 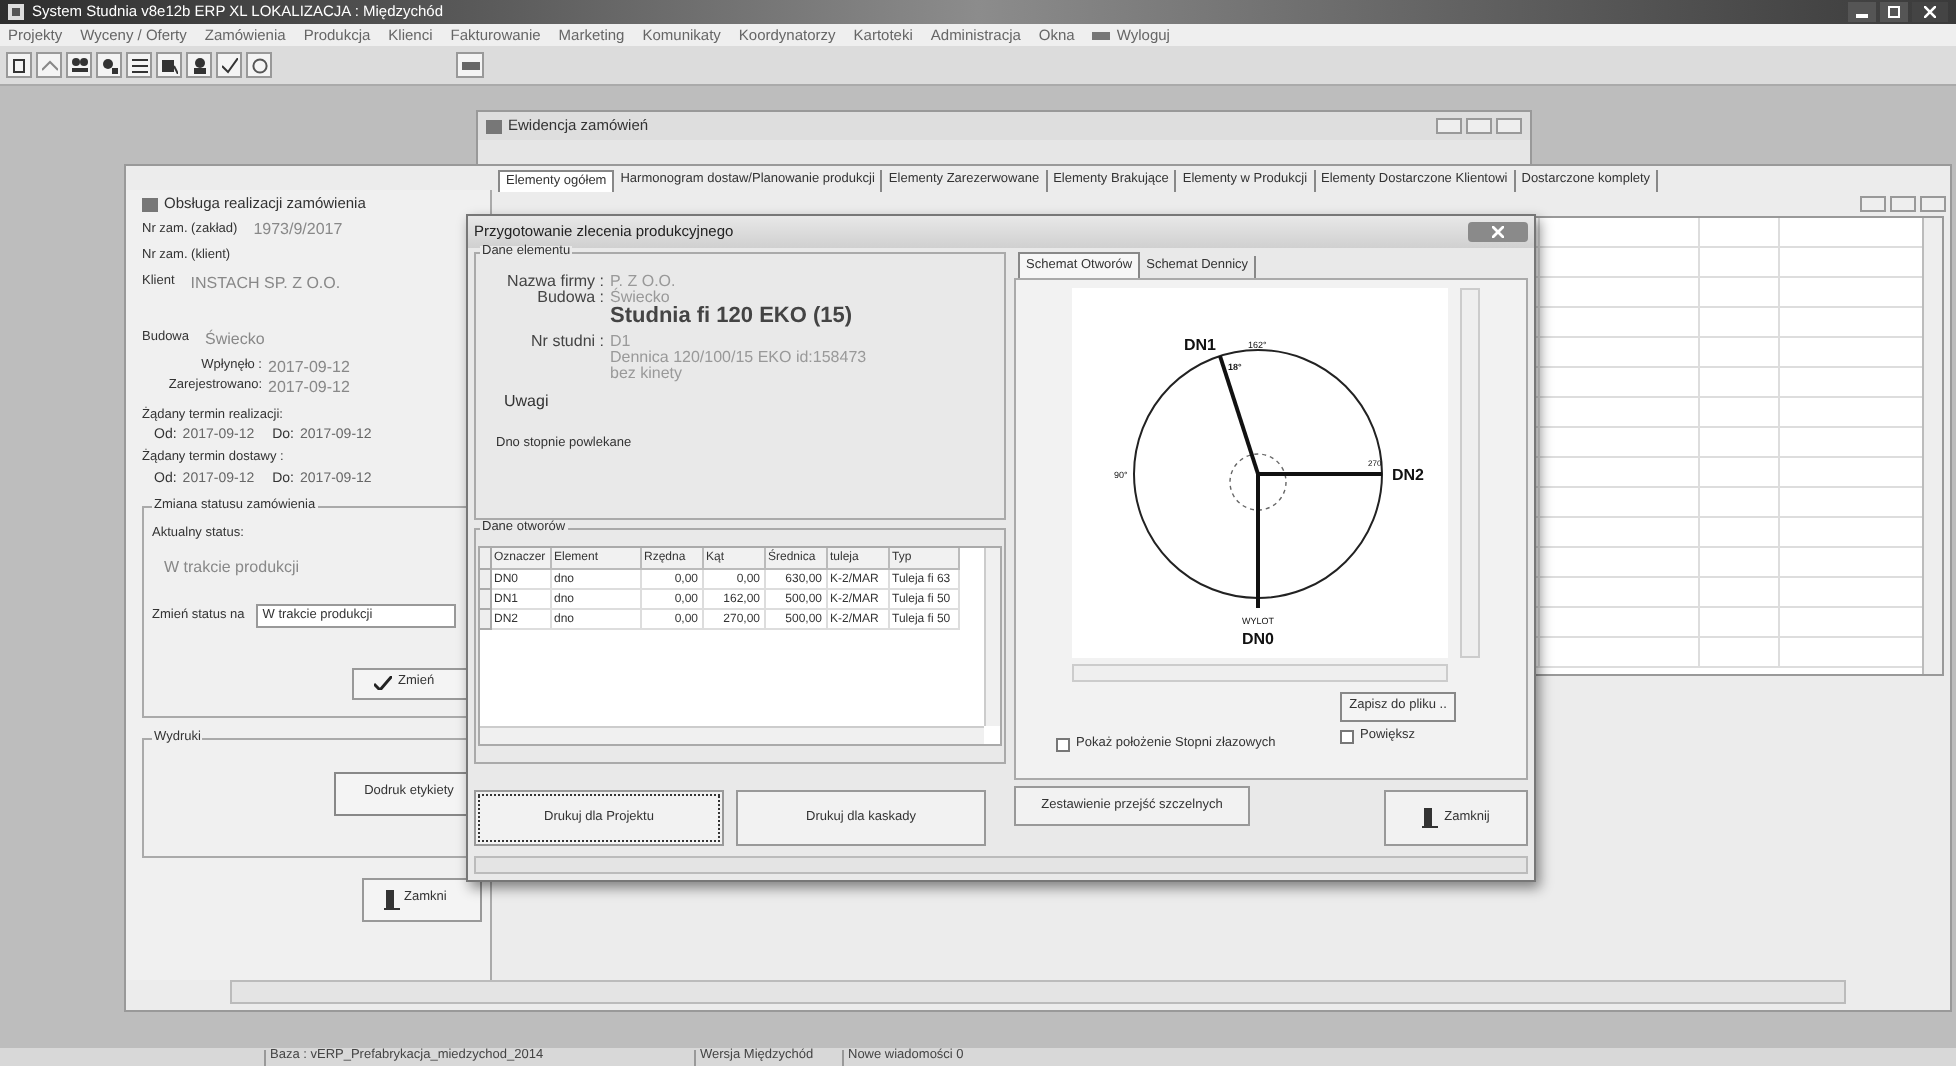 I want to click on opening-label: DN0, so click(x=1258, y=639).